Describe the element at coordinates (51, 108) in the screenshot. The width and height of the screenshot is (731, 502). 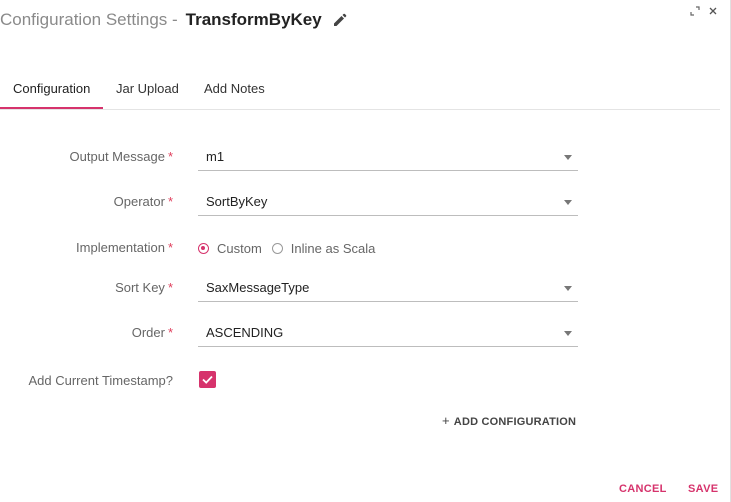
I see `active-tab-indicator` at that location.